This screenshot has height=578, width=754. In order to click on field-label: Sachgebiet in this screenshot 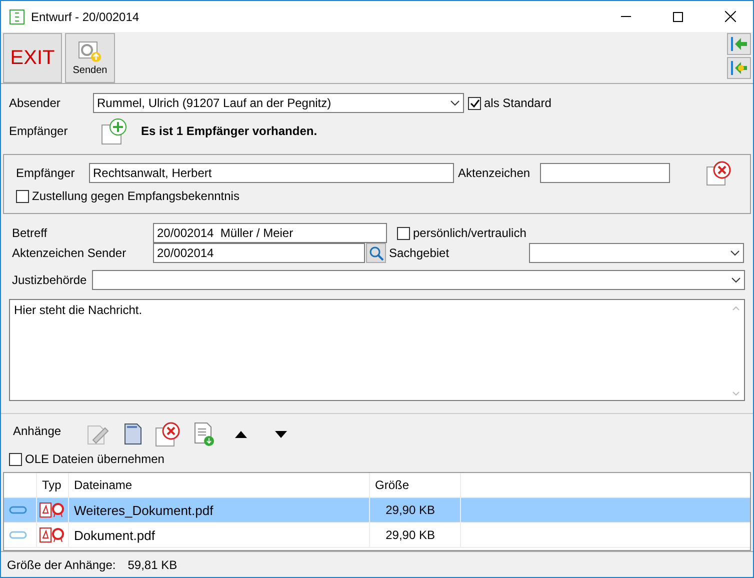, I will do `click(419, 253)`.